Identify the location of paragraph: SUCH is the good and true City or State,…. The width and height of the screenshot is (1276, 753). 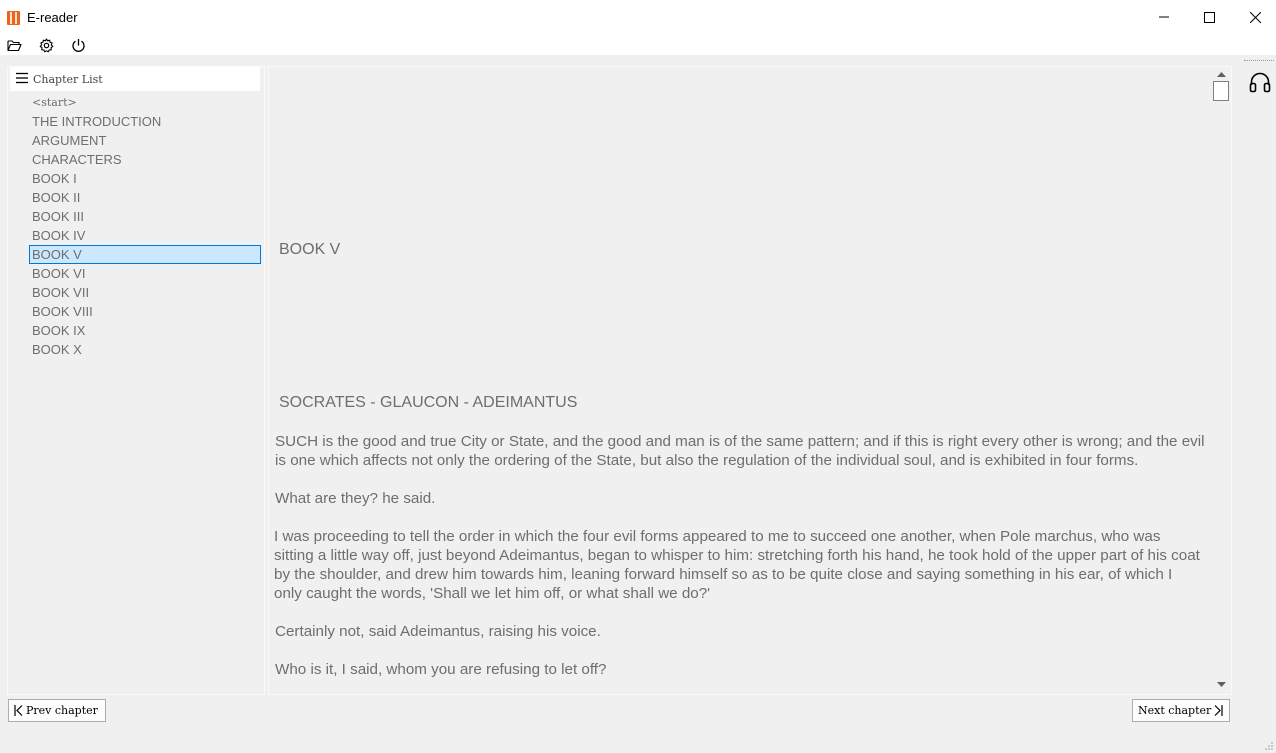
(740, 451).